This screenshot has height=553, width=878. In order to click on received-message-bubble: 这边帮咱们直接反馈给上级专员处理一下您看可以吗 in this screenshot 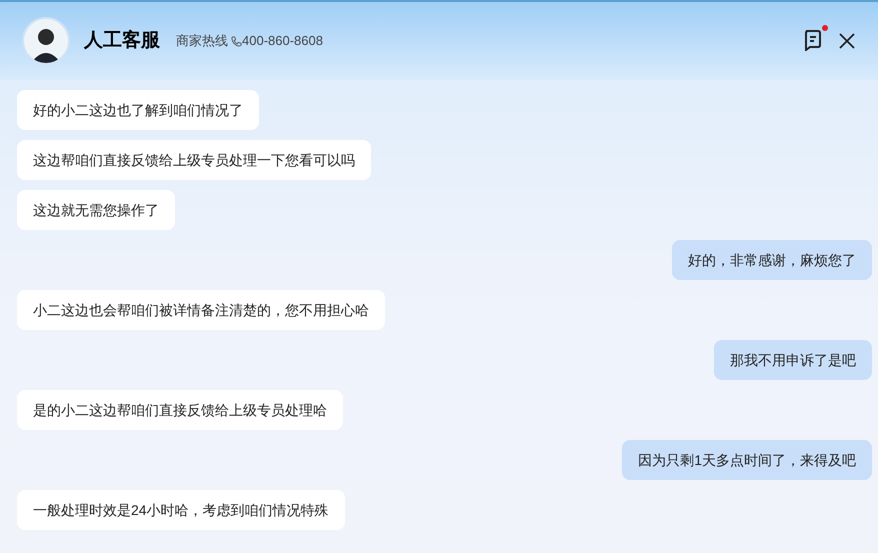, I will do `click(194, 160)`.